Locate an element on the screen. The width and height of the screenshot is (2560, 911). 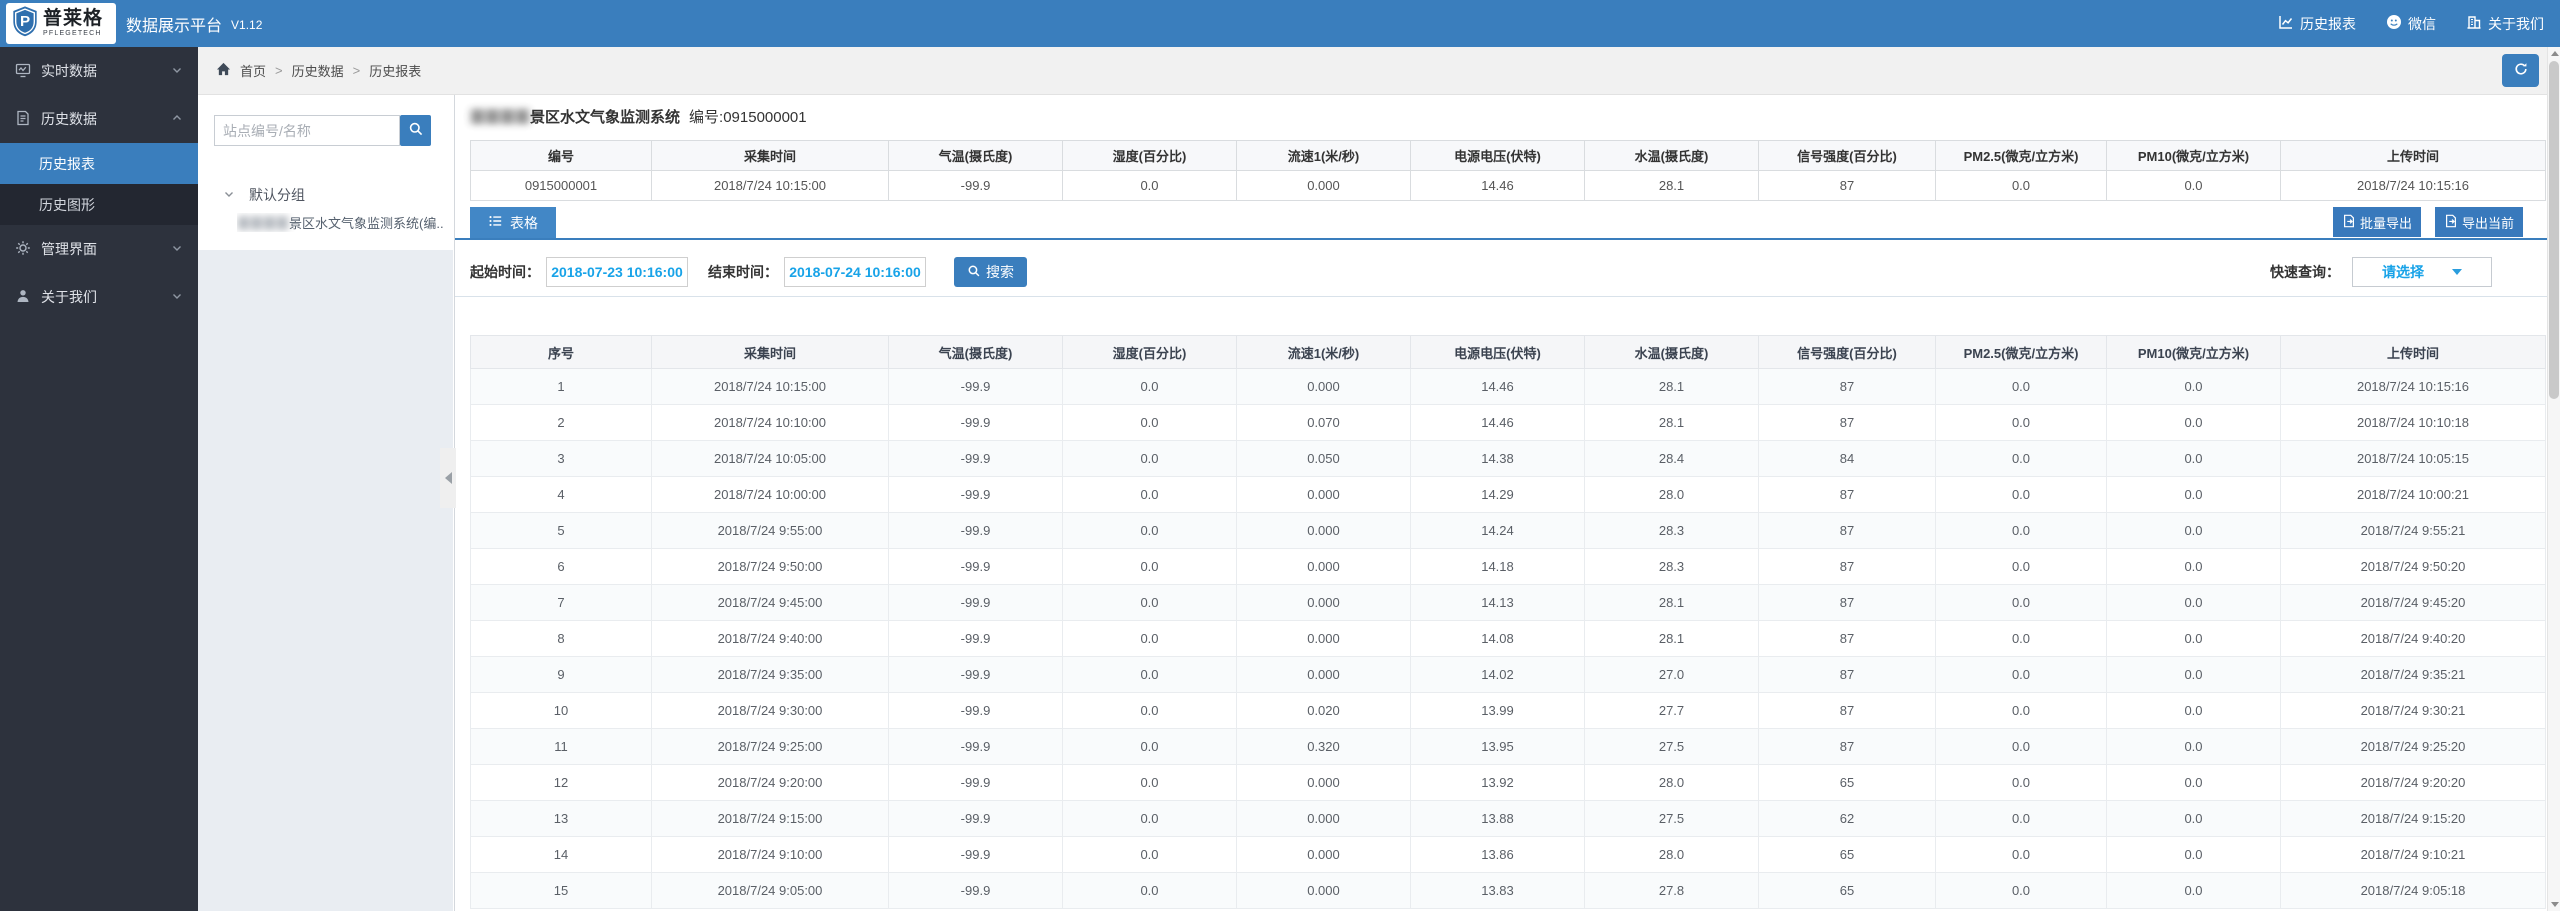
table-cell: 15 is located at coordinates (561, 890).